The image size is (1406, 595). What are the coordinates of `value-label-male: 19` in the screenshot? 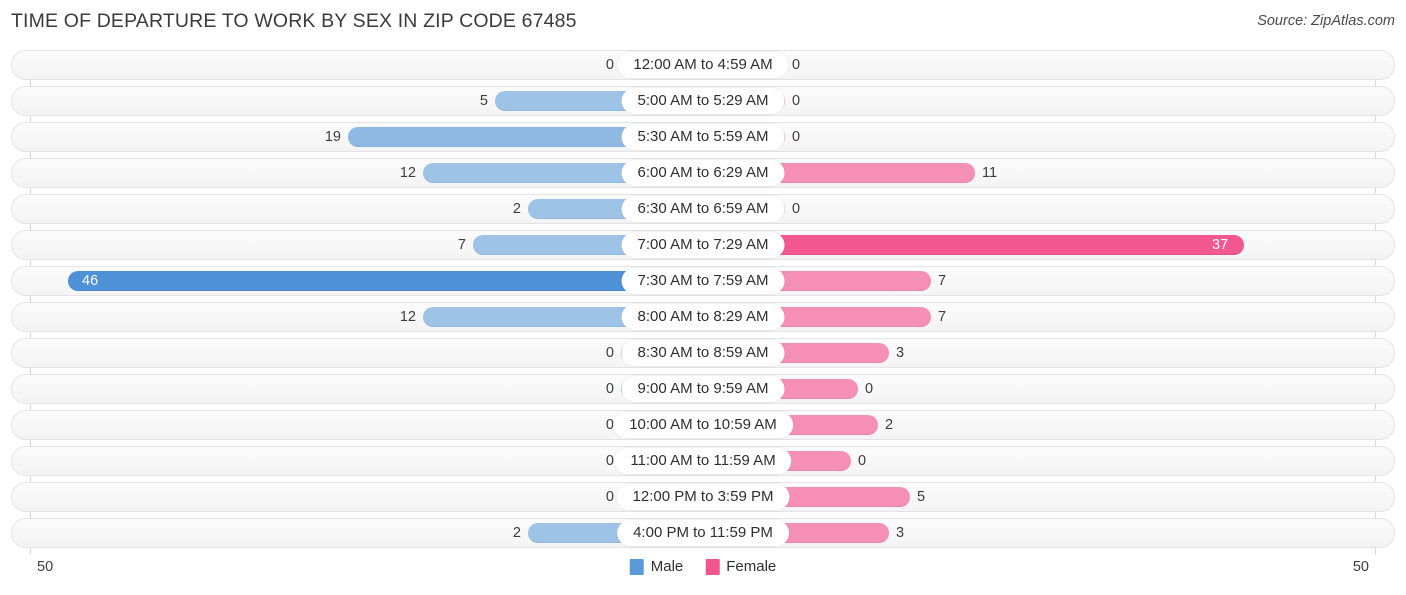 It's located at (332, 137).